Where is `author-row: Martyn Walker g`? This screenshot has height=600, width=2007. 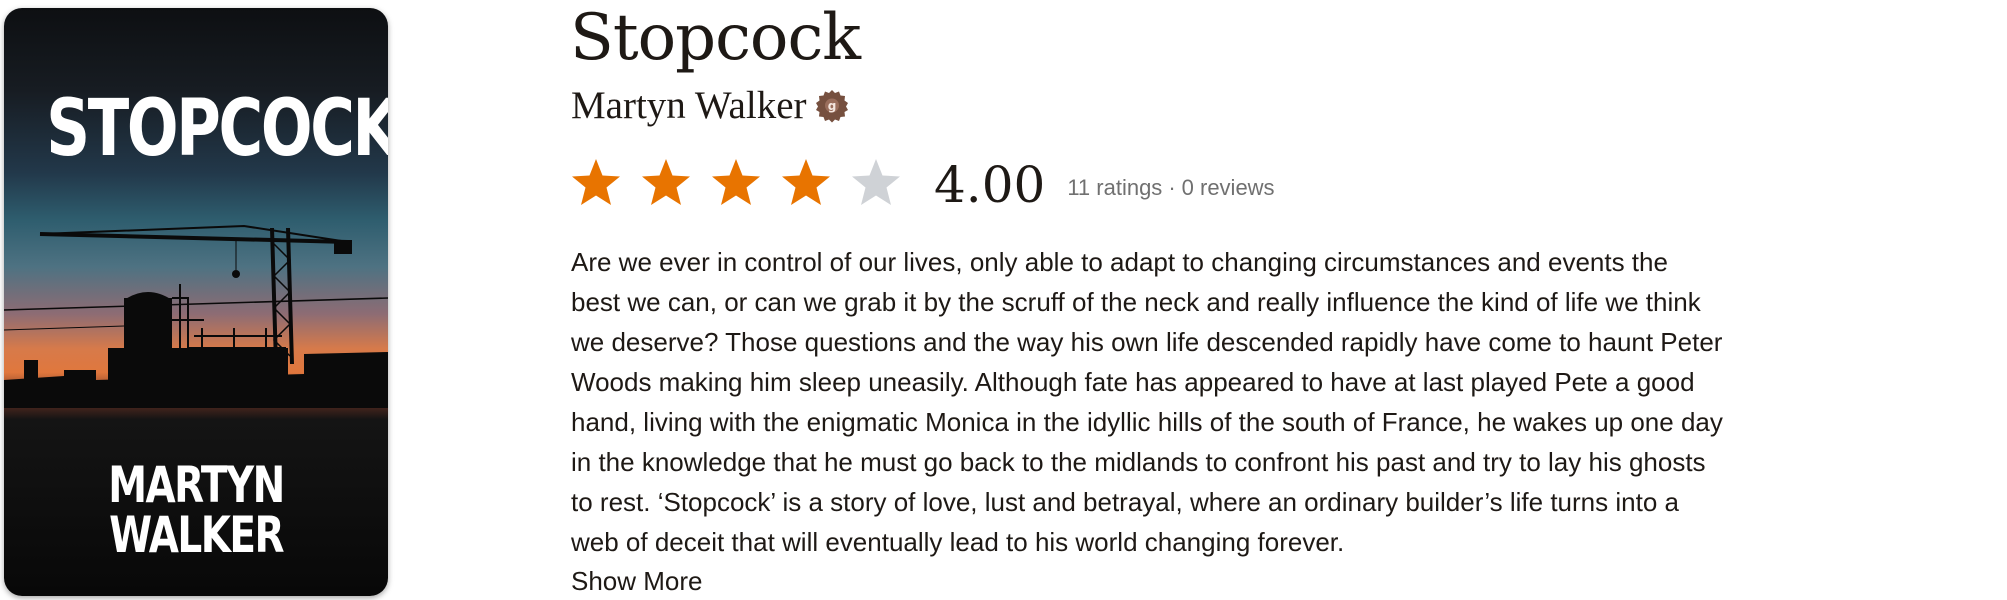 author-row: Martyn Walker g is located at coordinates (710, 105).